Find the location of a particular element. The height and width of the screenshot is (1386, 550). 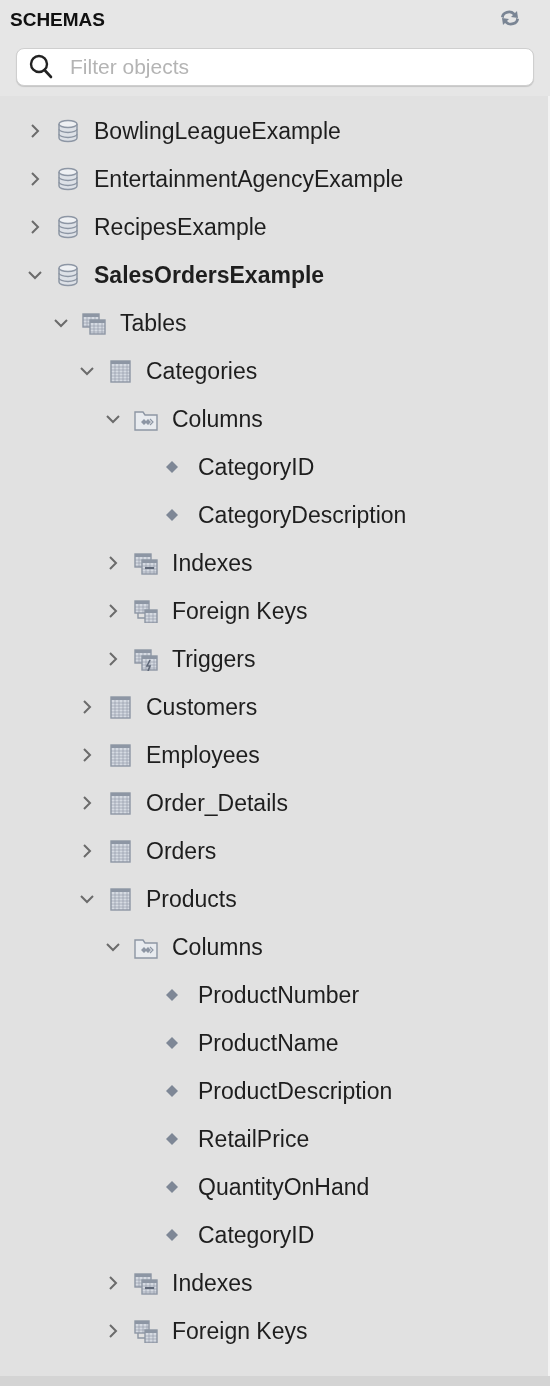

tree-item: CategoryDescription is located at coordinates (302, 515).